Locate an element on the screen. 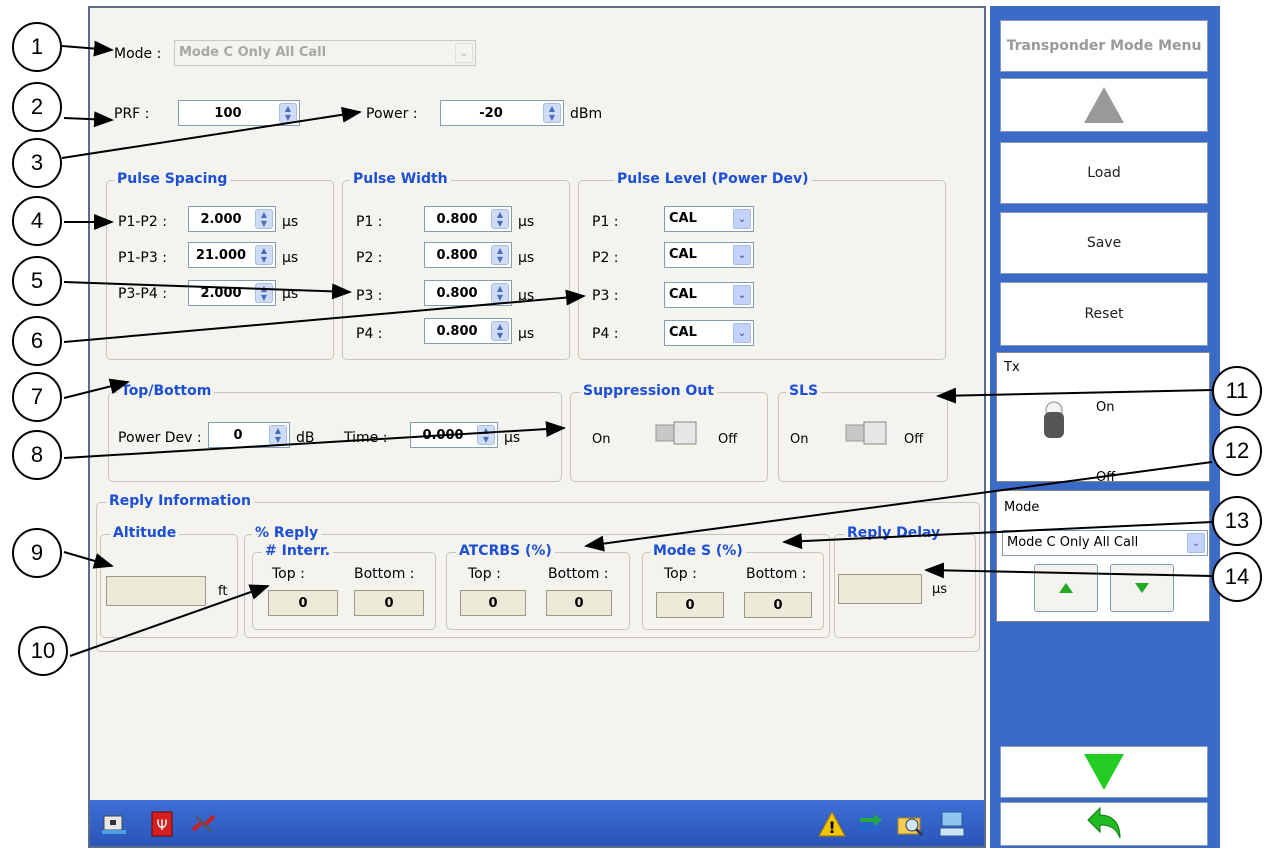 The width and height of the screenshot is (1278, 852). tx-switch-icon is located at coordinates (1054, 420).